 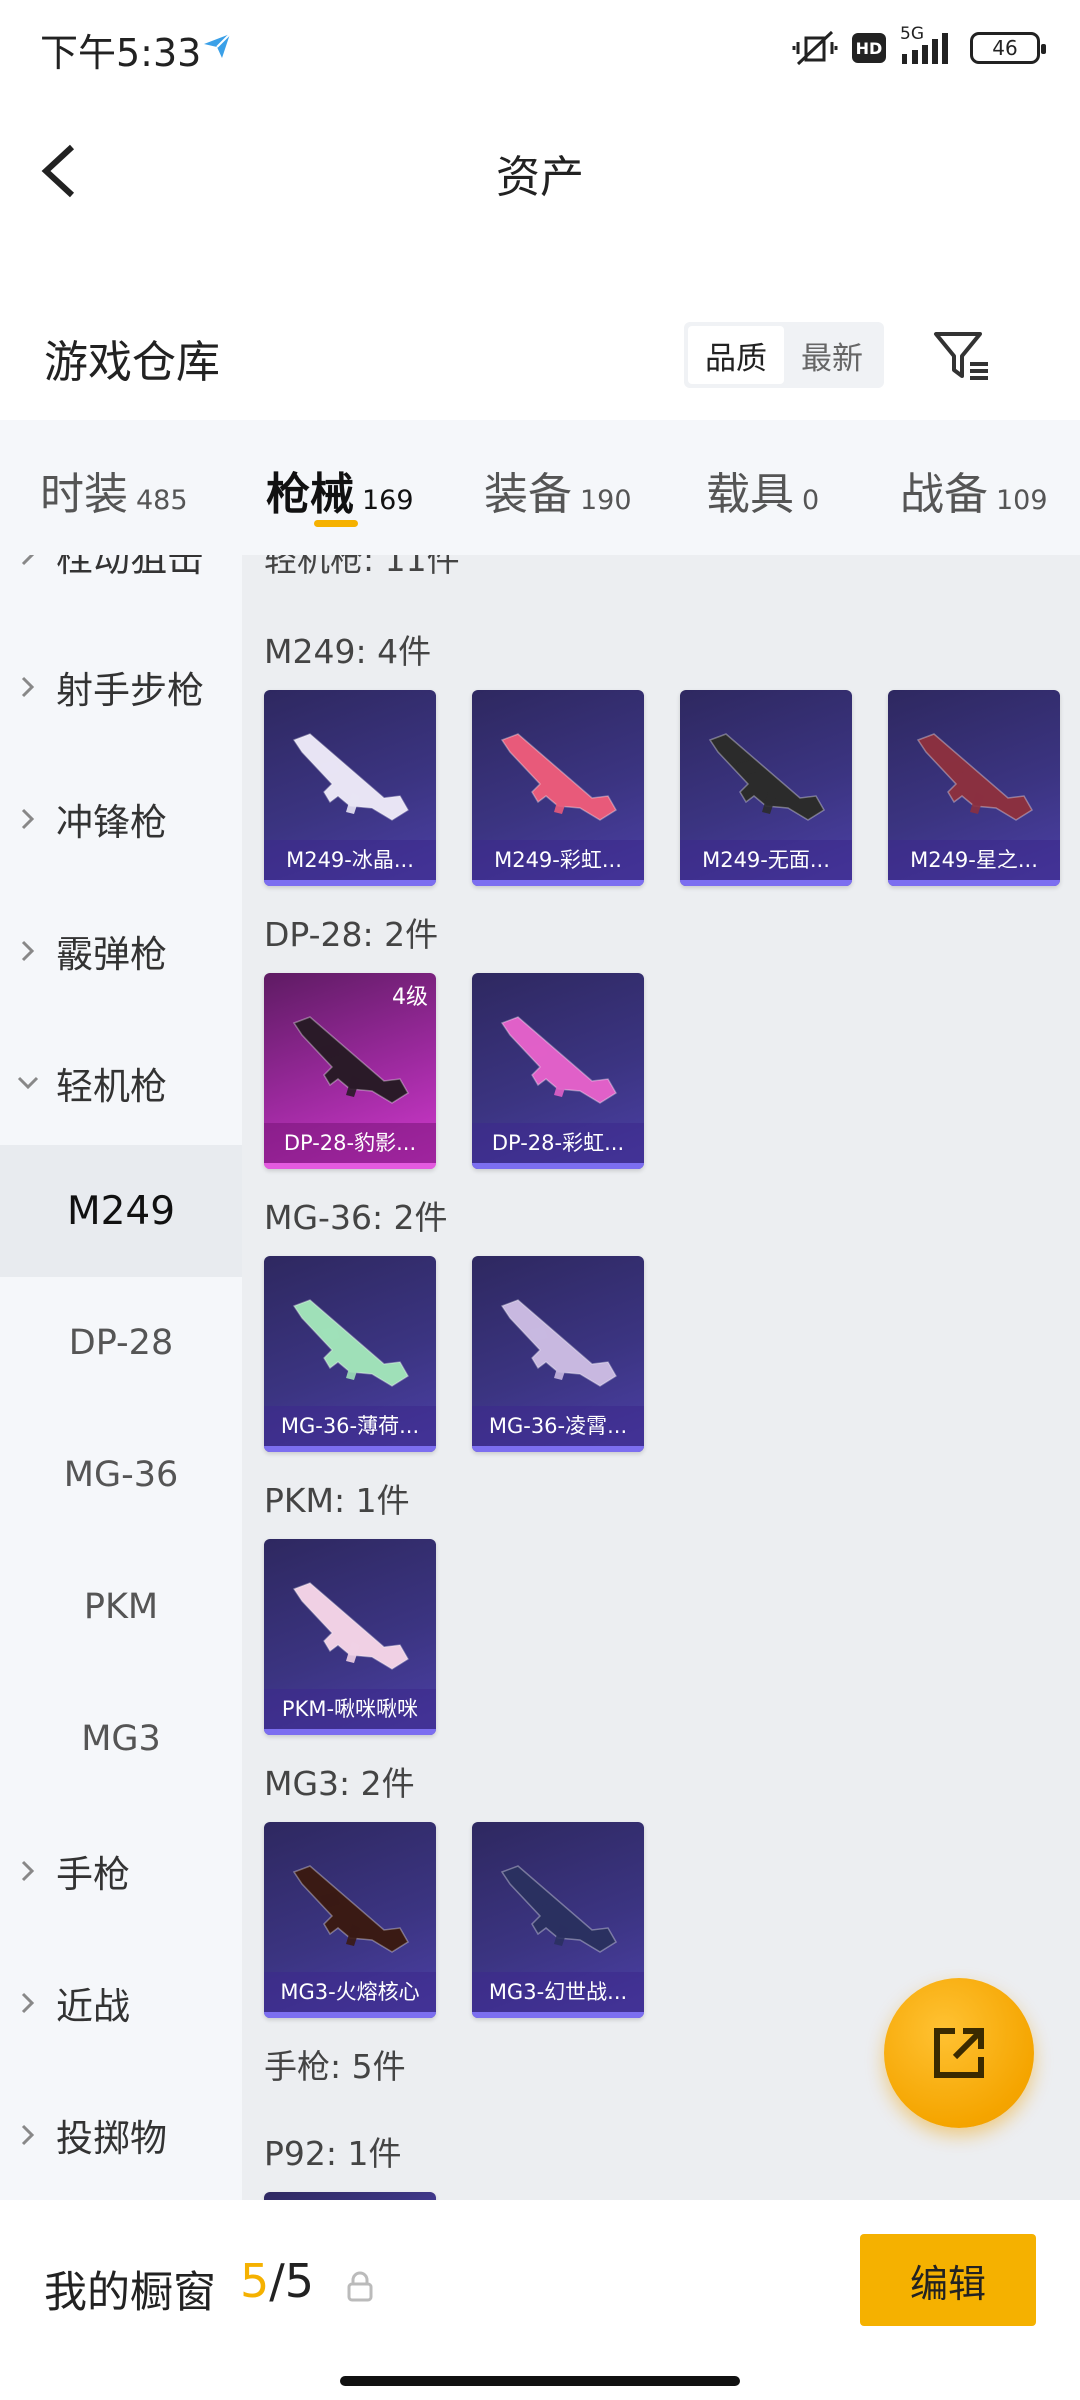 What do you see at coordinates (750, 494) in the screenshot?
I see `tab-label: 载具` at bounding box center [750, 494].